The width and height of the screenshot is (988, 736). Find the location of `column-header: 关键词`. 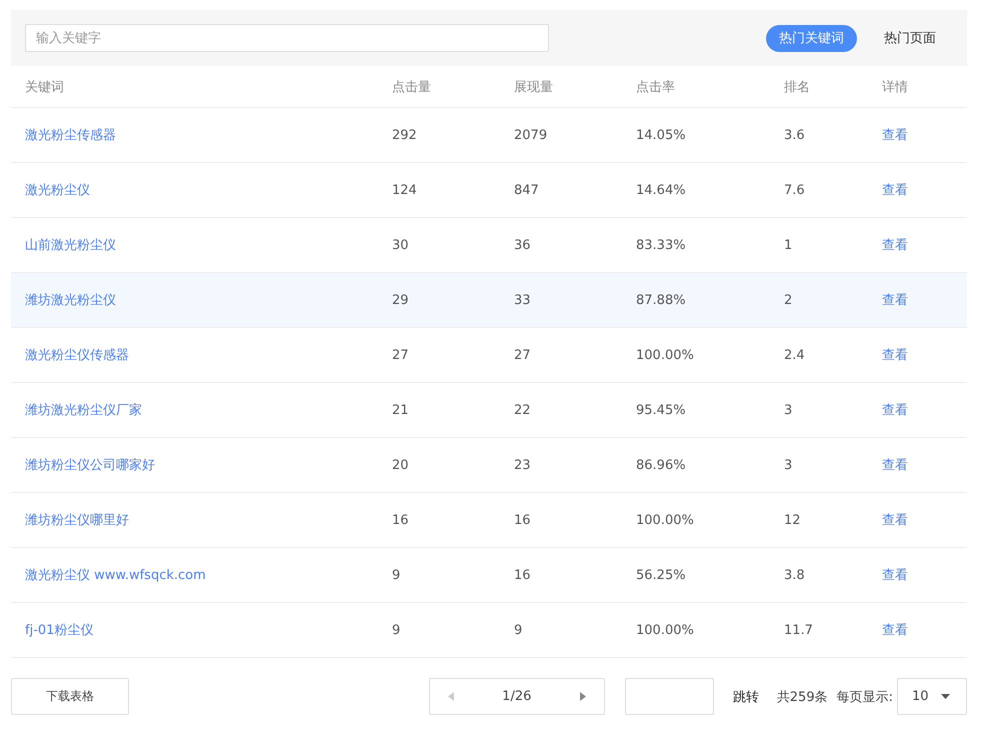

column-header: 关键词 is located at coordinates (45, 87).